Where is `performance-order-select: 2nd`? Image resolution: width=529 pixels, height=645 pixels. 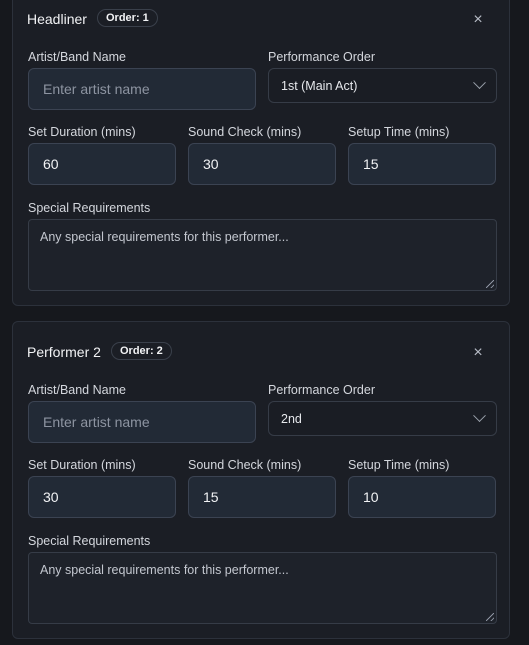 performance-order-select: 2nd is located at coordinates (382, 418).